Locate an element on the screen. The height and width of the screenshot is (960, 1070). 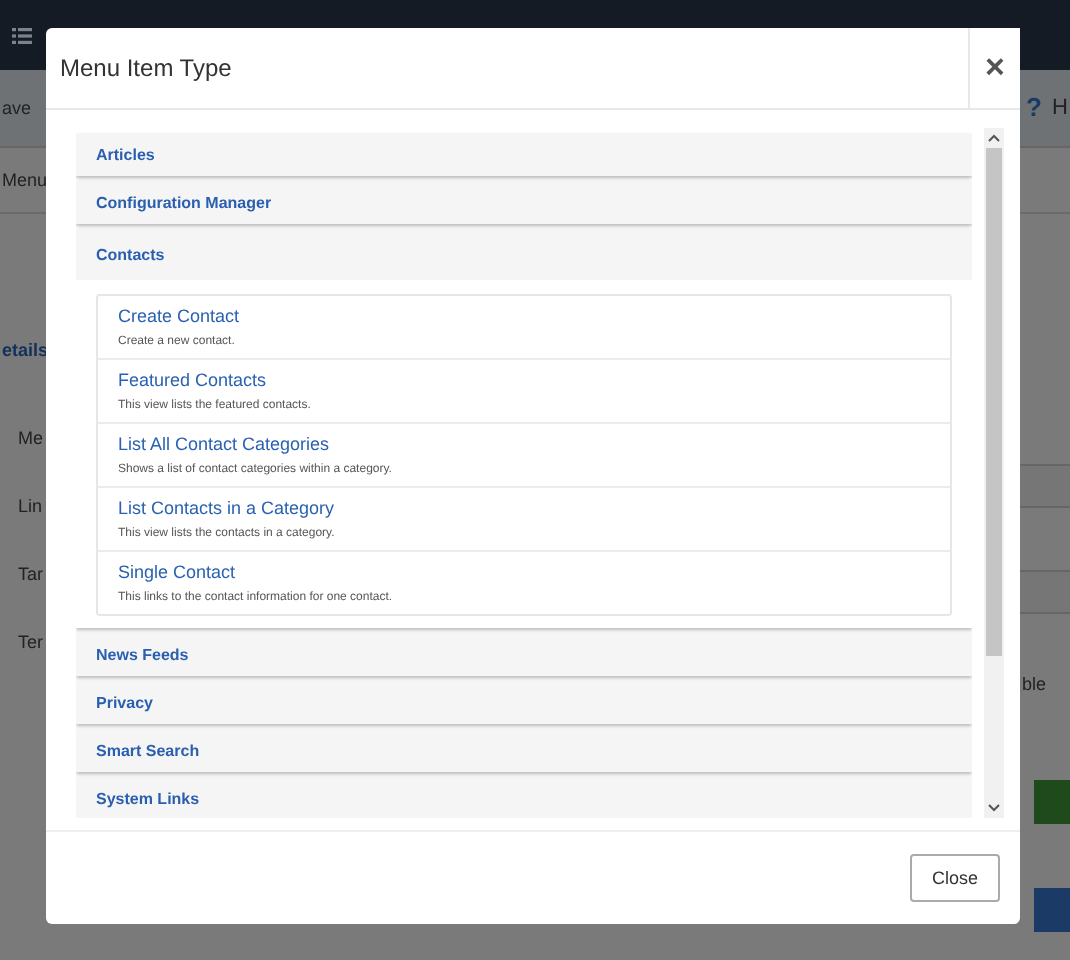
accordion-header: Contacts is located at coordinates (524, 255).